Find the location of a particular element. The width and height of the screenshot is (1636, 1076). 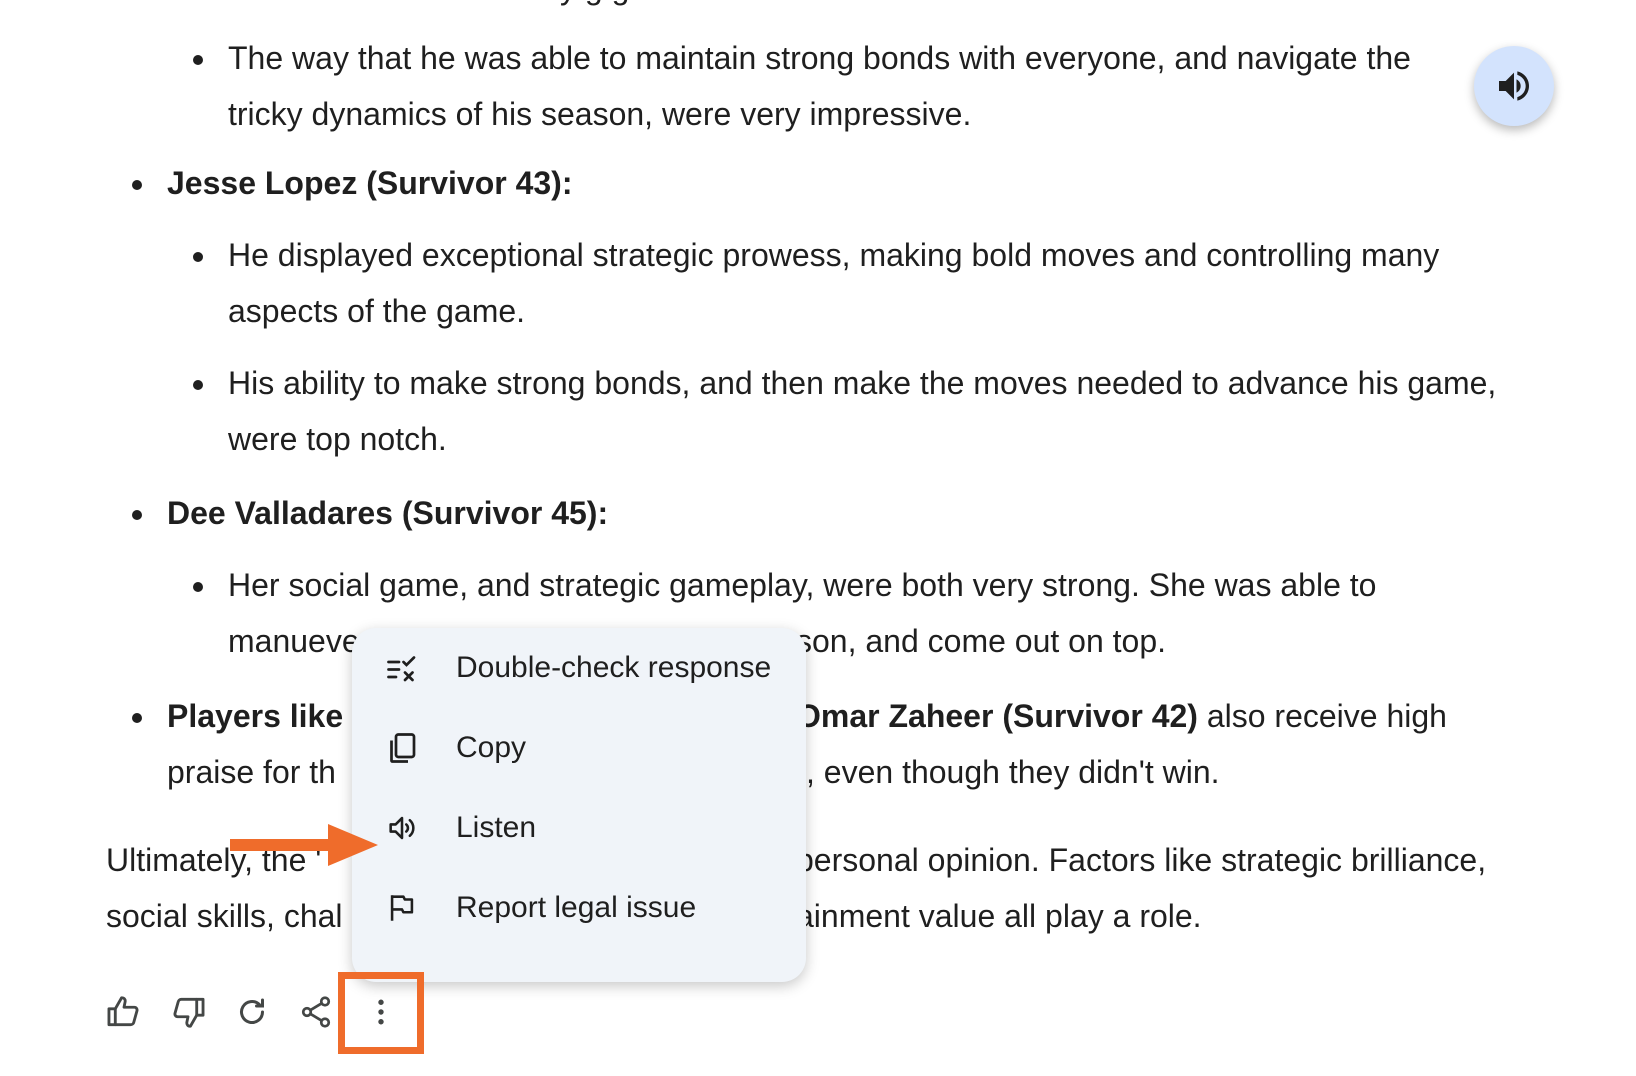

list-item-text: also receive high is located at coordinates (1322, 716).